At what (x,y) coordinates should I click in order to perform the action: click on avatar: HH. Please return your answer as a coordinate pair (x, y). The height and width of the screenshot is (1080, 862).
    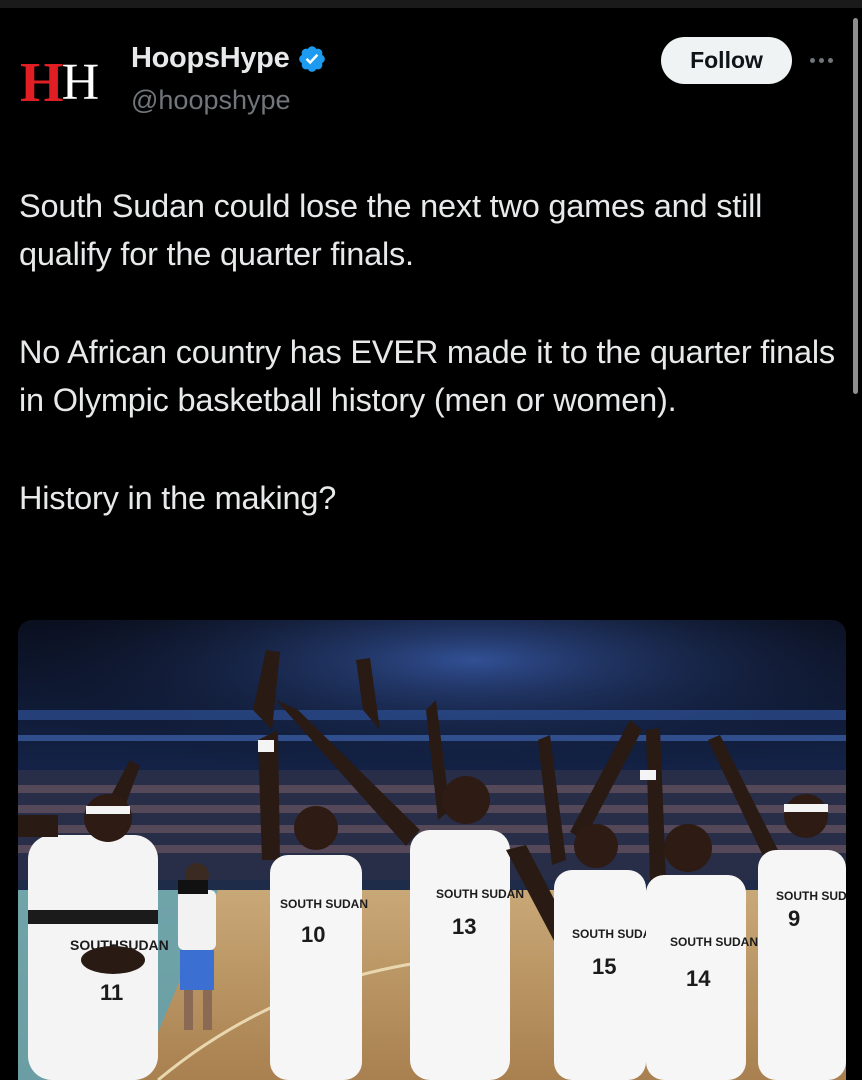
    Looking at the image, I should click on (66, 83).